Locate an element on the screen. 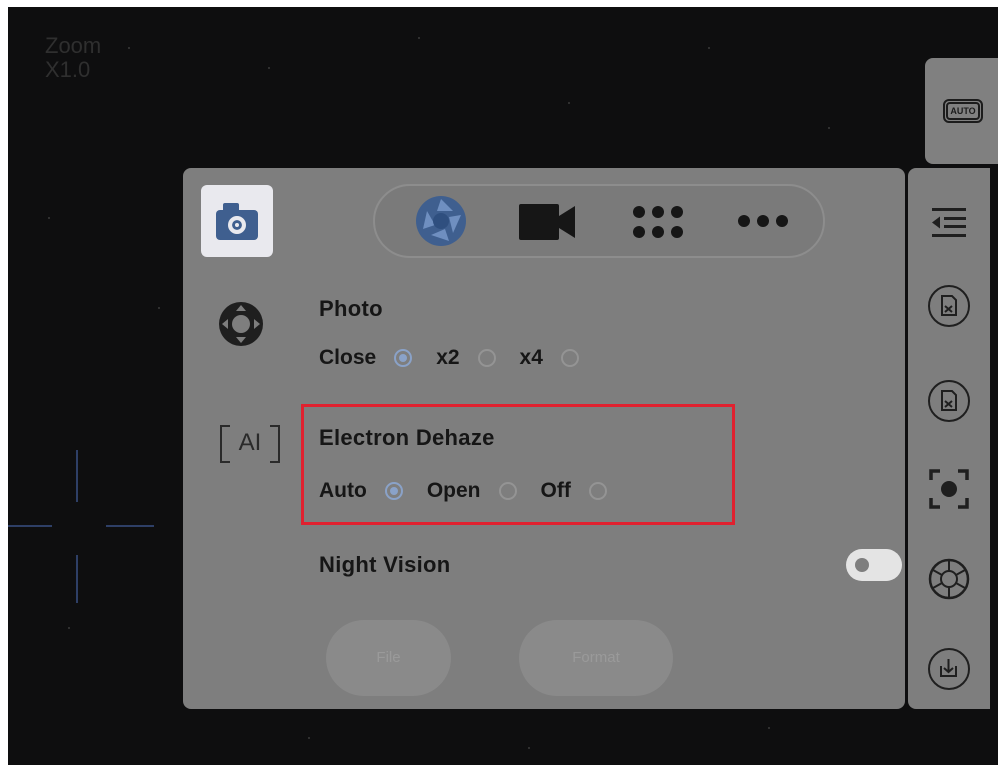 The image size is (1006, 771). zoom-indicator: Zoom X1.0 is located at coordinates (73, 58).